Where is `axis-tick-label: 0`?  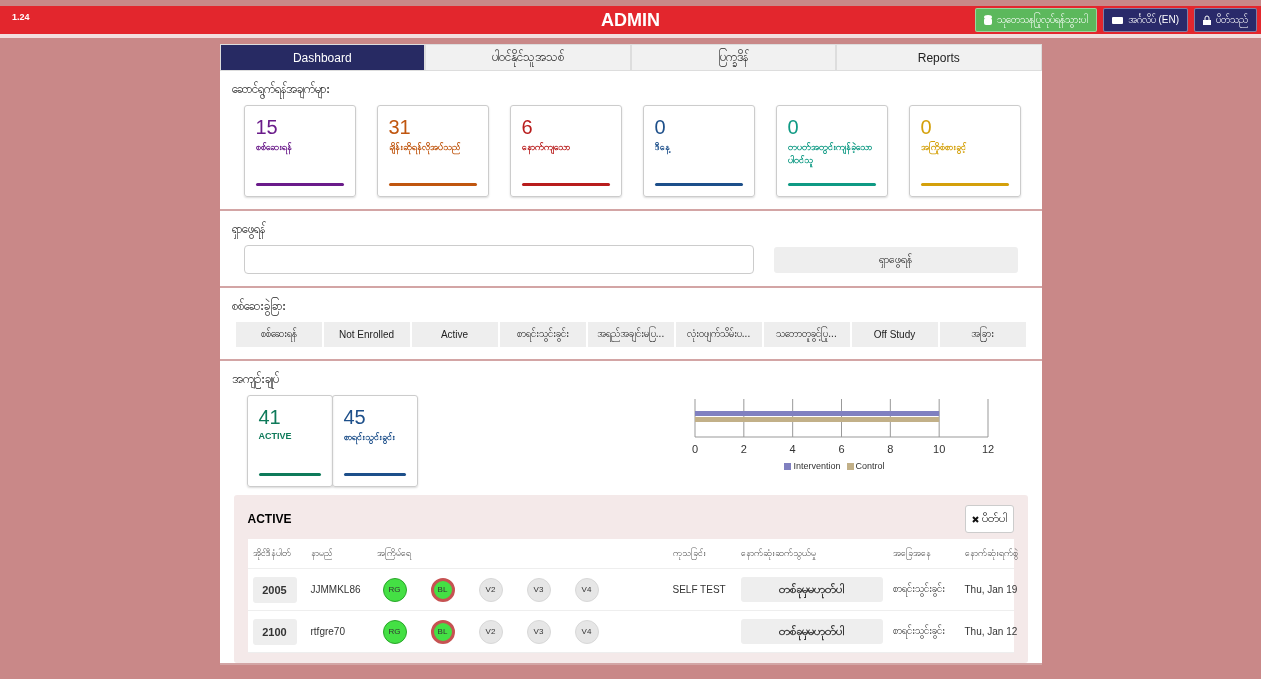
axis-tick-label: 0 is located at coordinates (694, 449).